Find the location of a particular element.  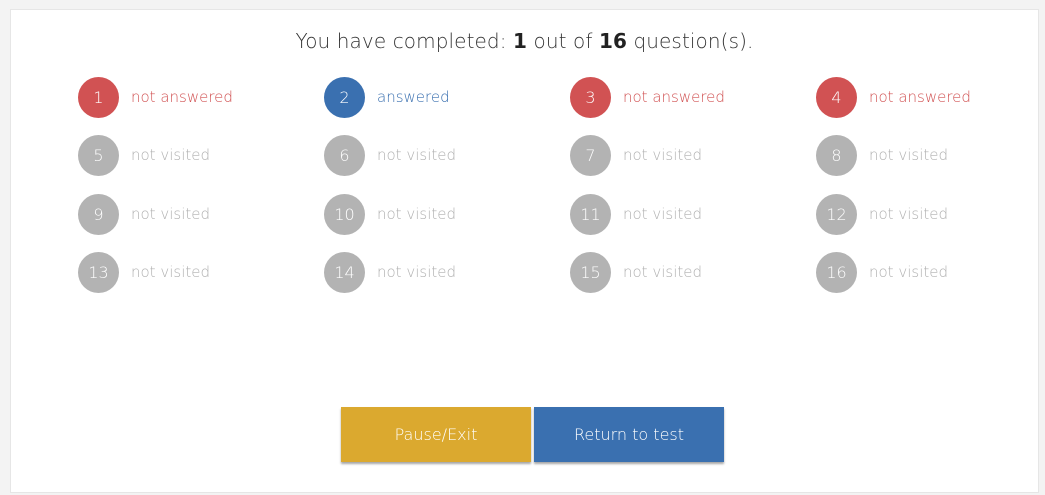

question-item-12: 12 not visited is located at coordinates (882, 214).